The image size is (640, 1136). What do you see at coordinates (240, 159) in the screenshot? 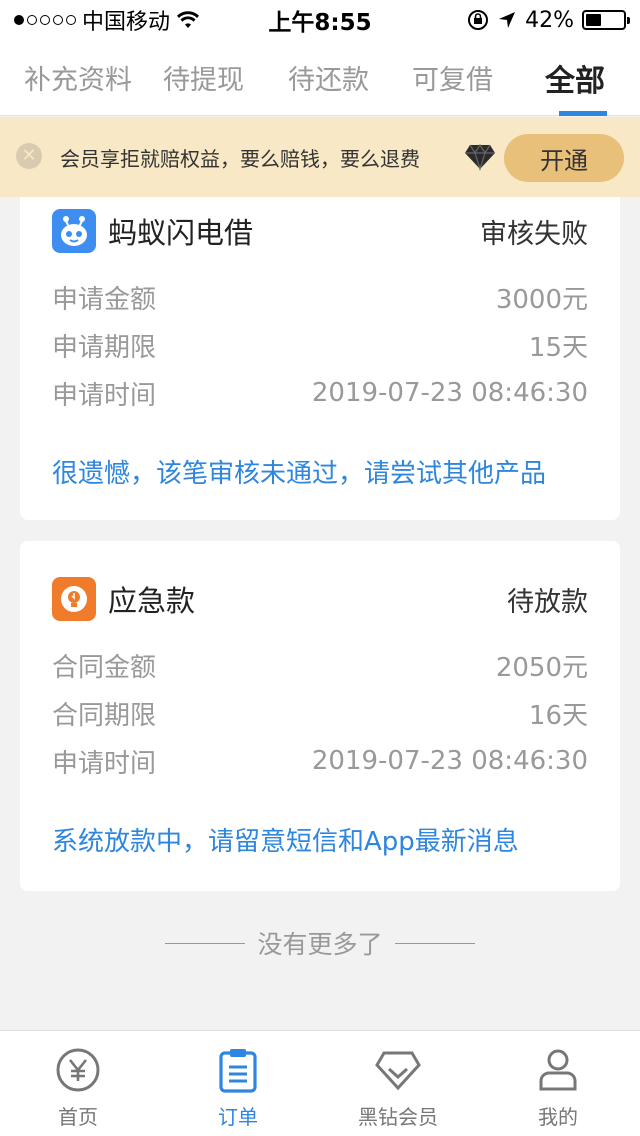
I see `banner-text: 会员享拒就赔权益，要么赔钱，要么退费` at bounding box center [240, 159].